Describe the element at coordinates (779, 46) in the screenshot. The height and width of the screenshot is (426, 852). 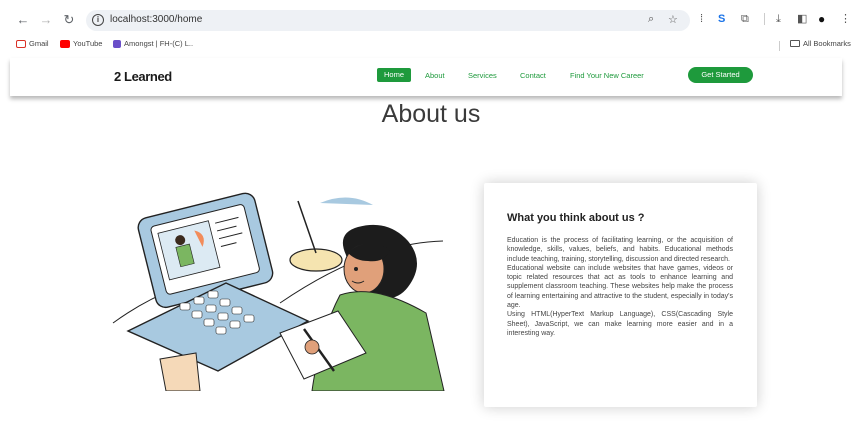
I see `bookmarks-divider` at that location.